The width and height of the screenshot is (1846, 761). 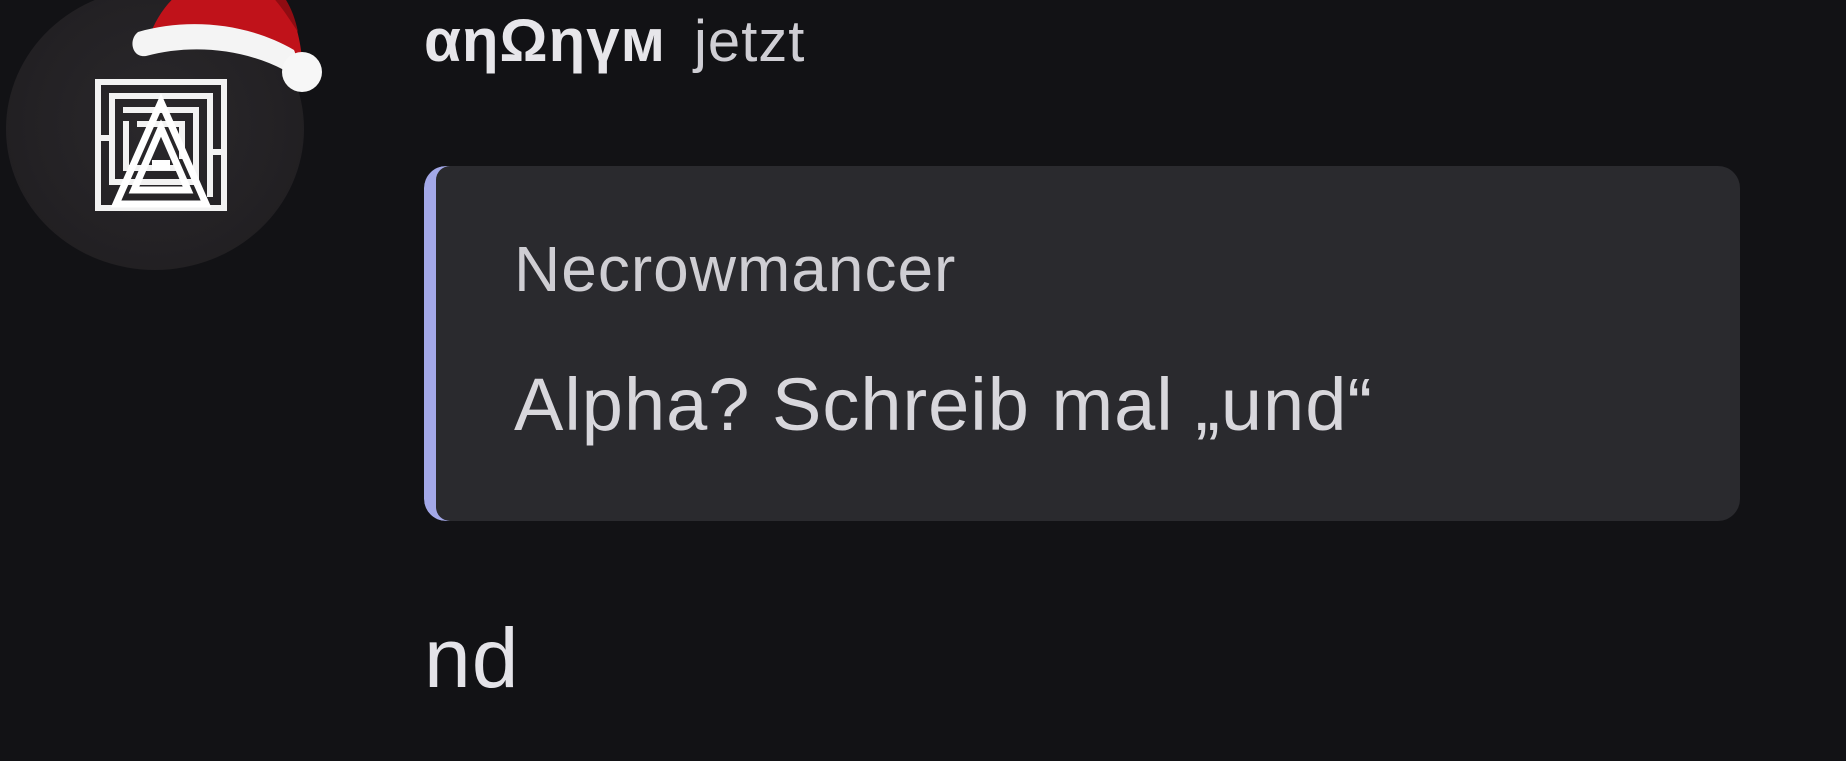 What do you see at coordinates (472, 658) in the screenshot?
I see `message-body: nd` at bounding box center [472, 658].